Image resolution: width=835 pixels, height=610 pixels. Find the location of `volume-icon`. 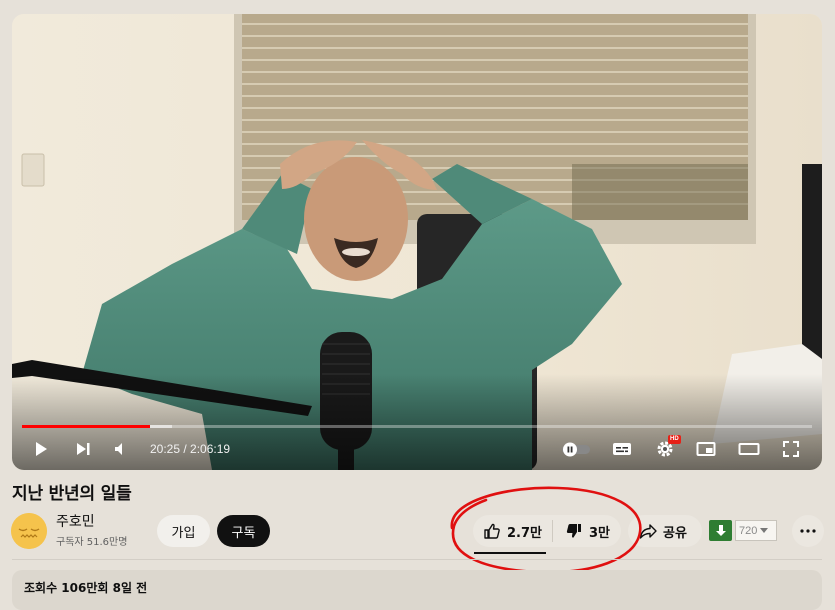

volume-icon is located at coordinates (118, 449).